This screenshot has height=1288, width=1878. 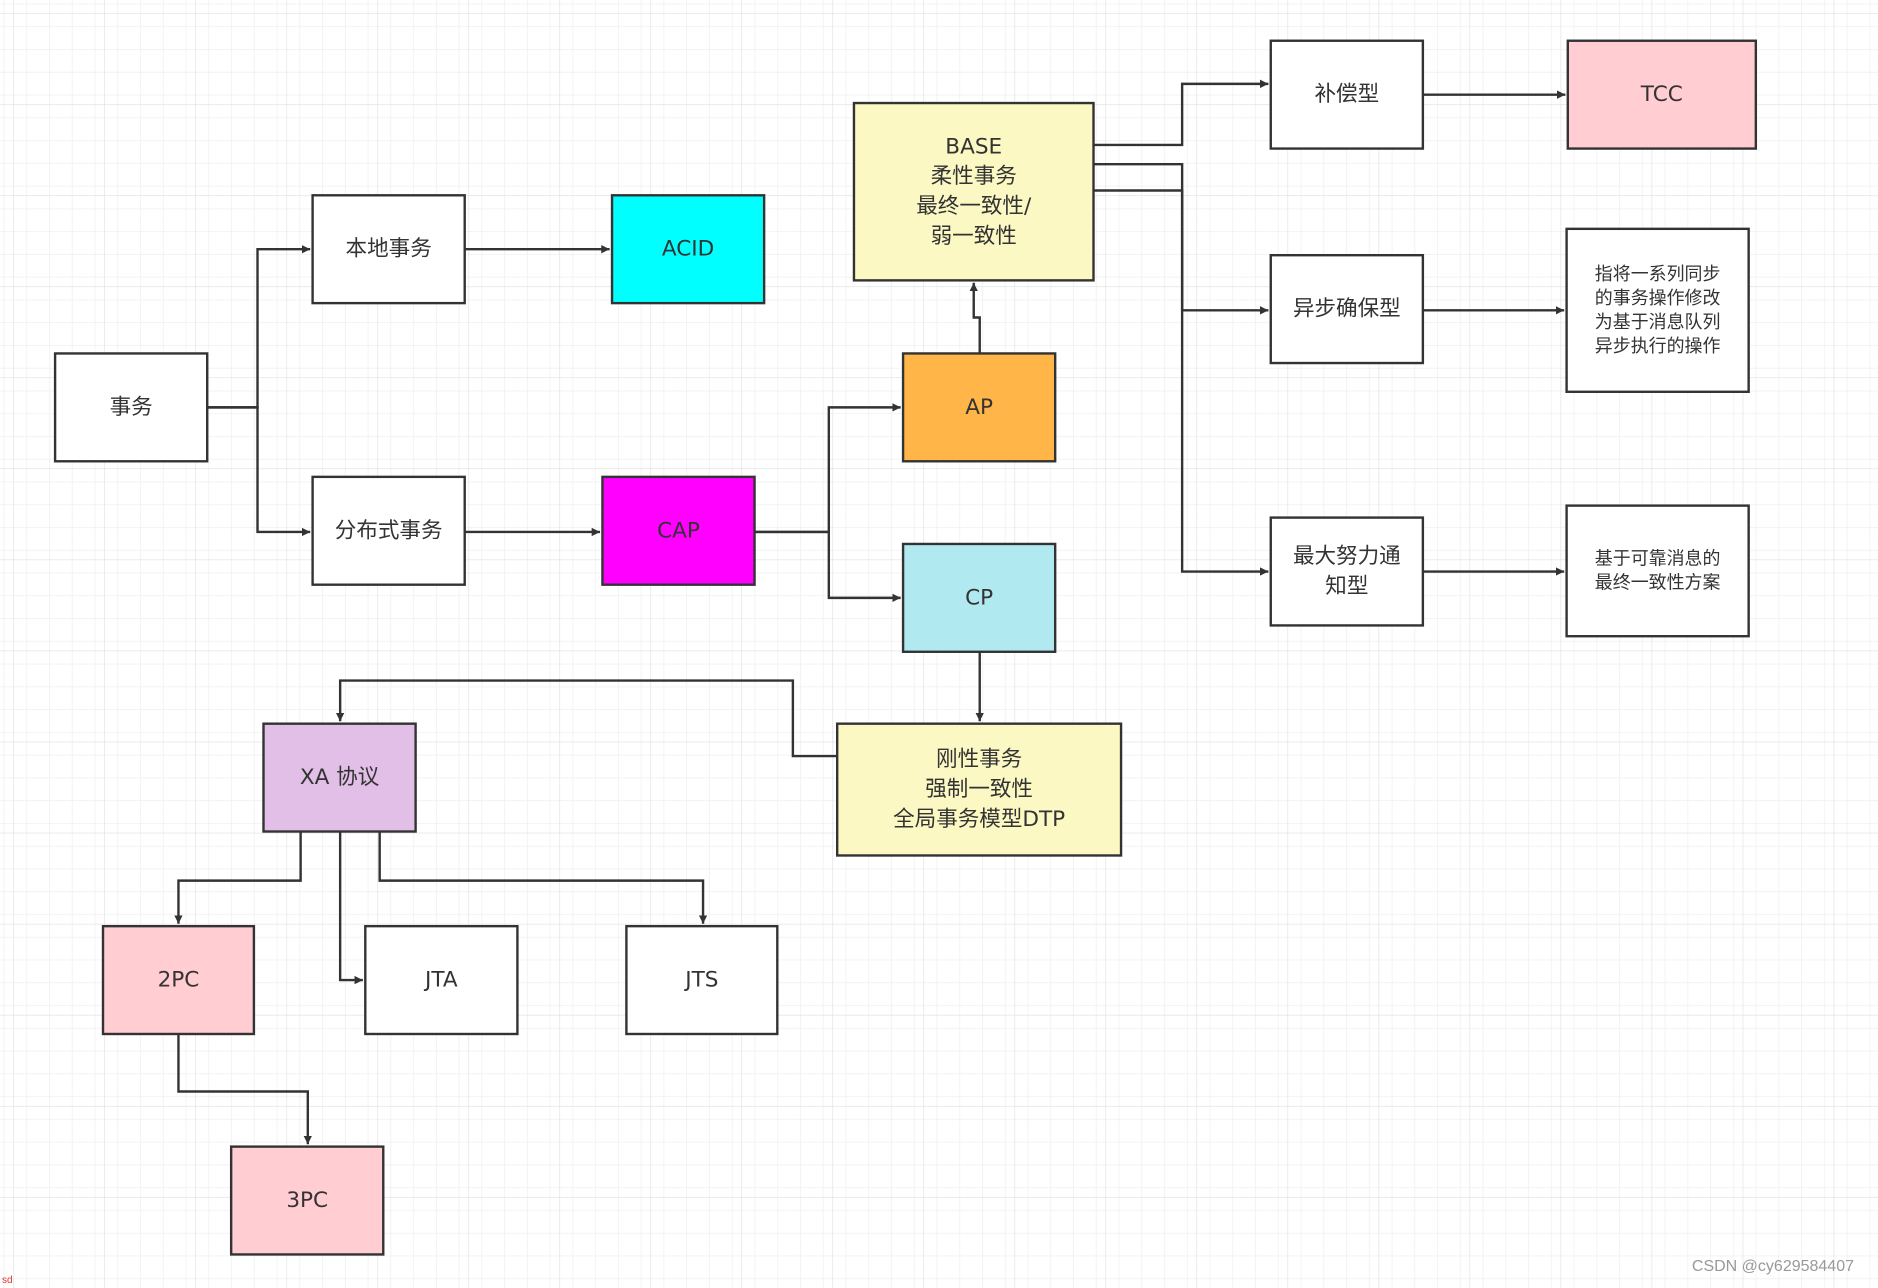 I want to click on node-label: 异步确保型, so click(x=1347, y=309).